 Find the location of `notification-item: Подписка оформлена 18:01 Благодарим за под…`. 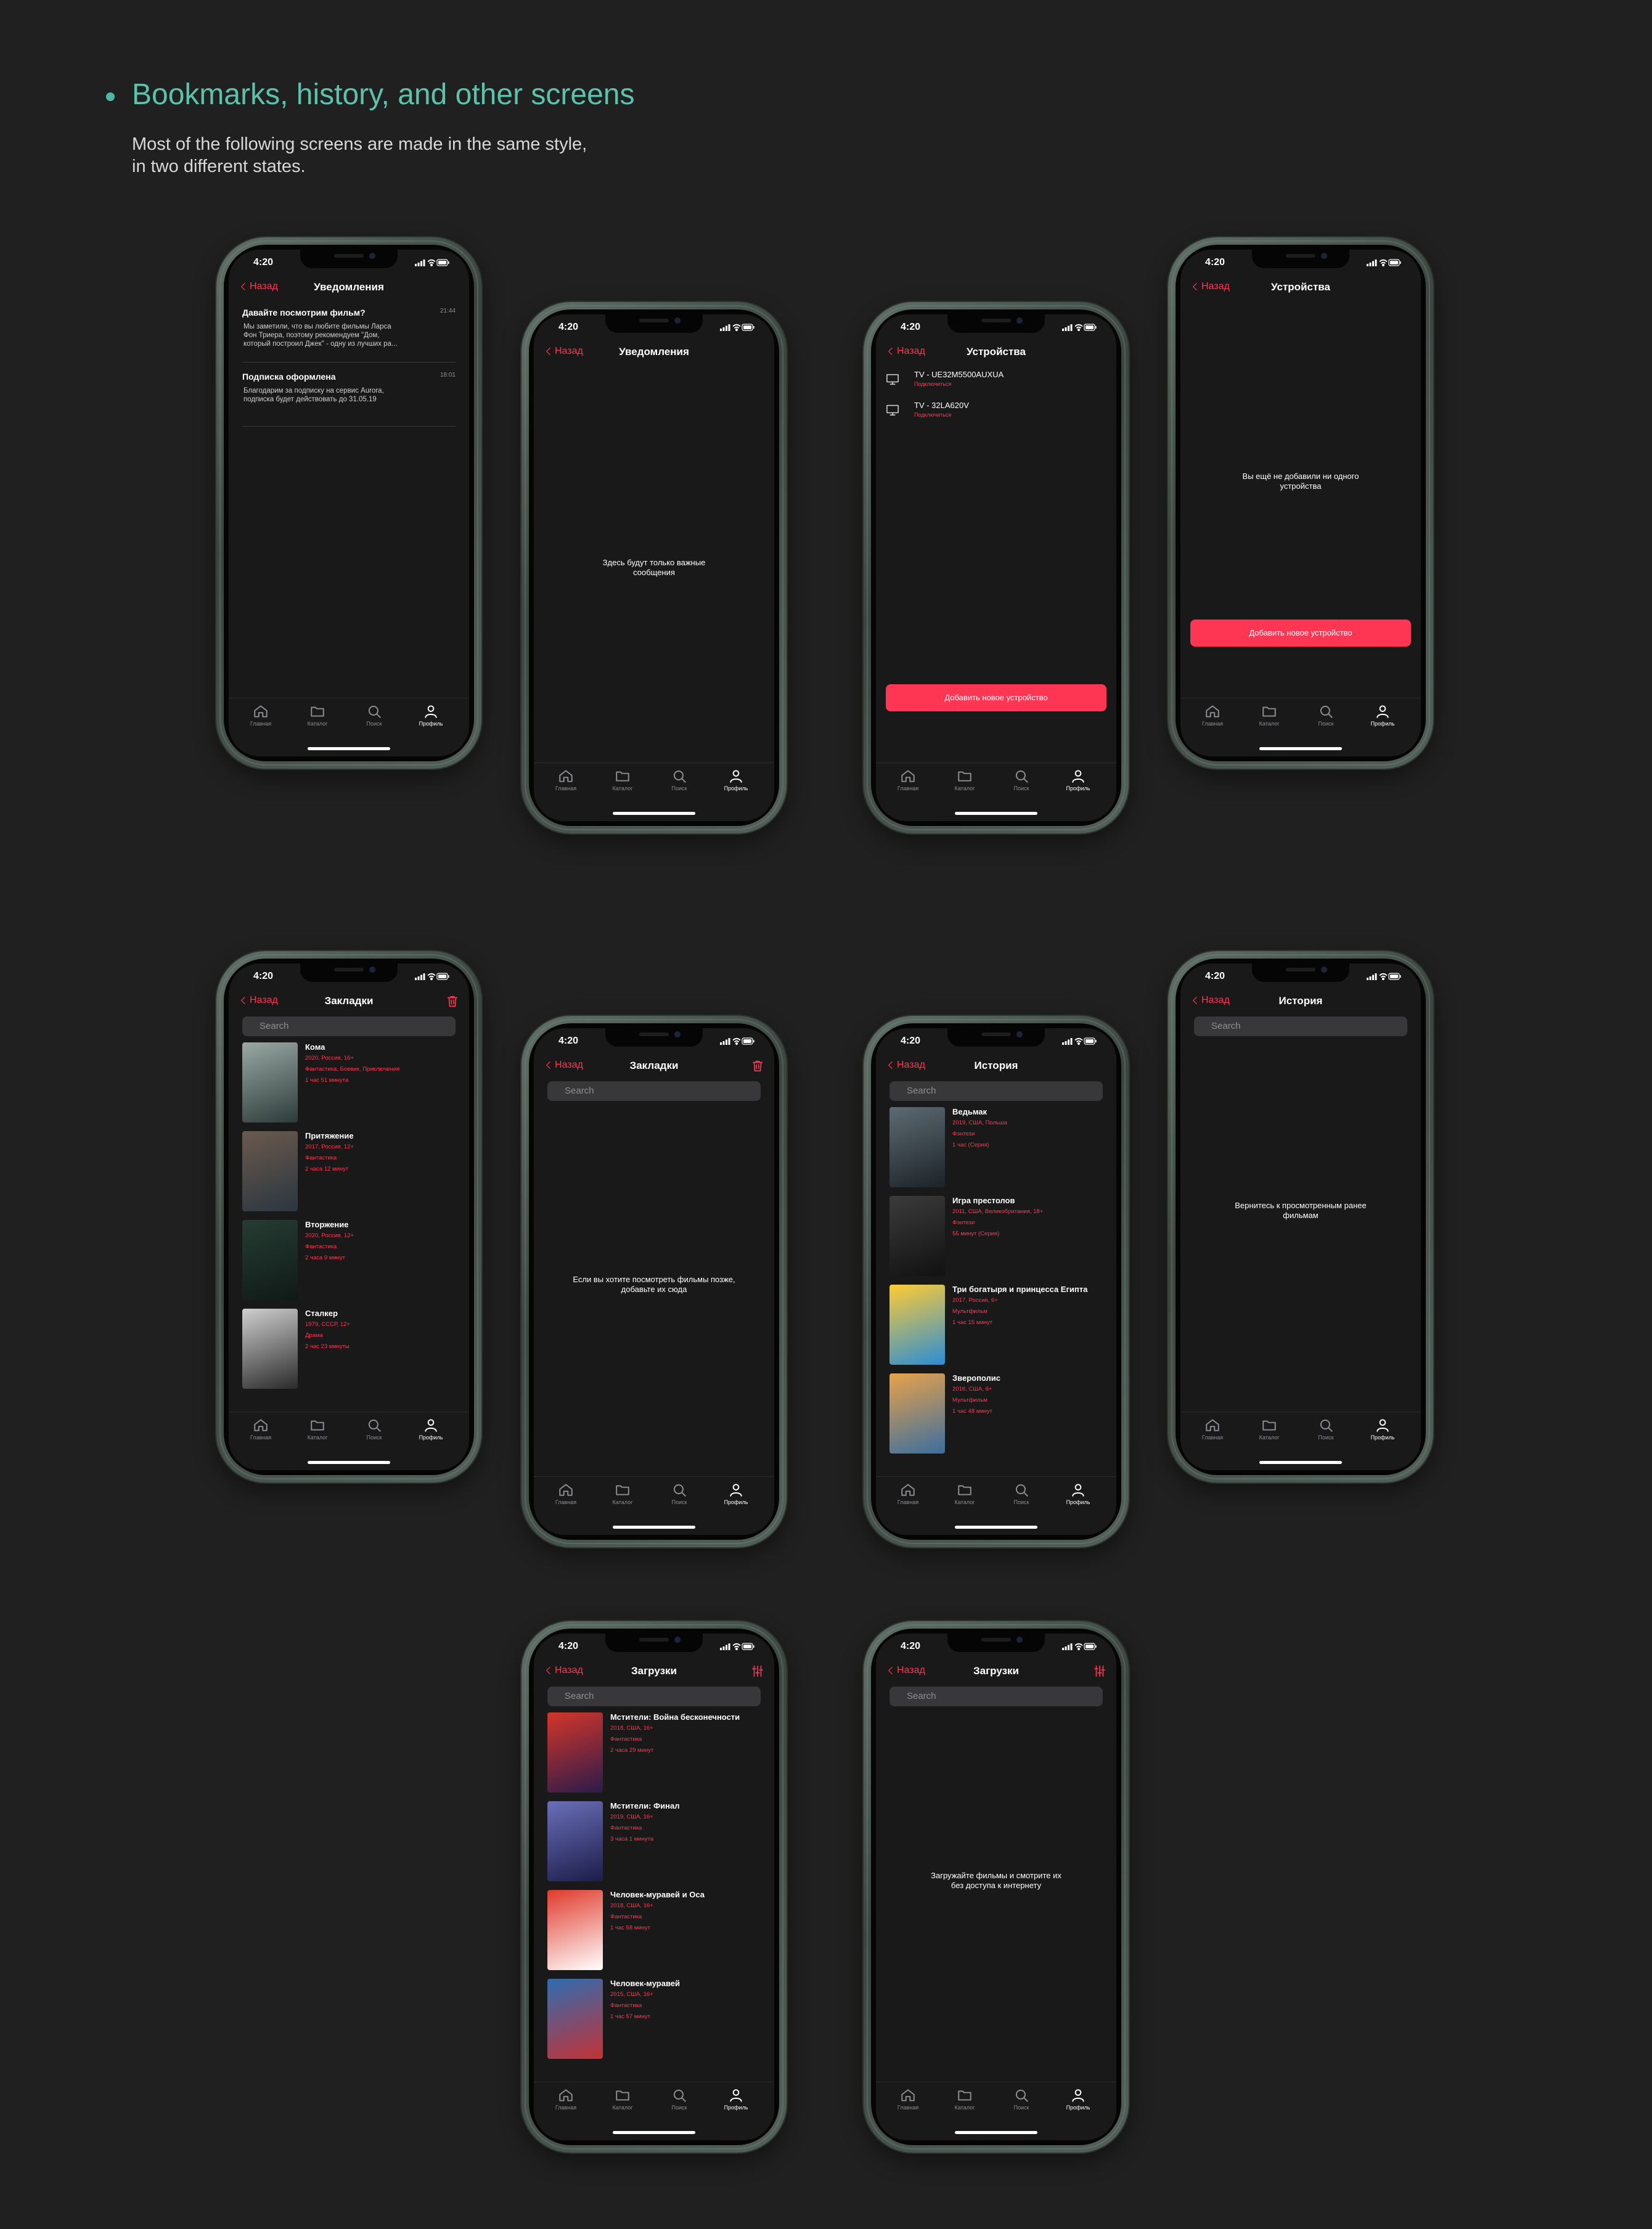

notification-item: Подписка оформлена 18:01 Благодарим за под… is located at coordinates (349, 397).